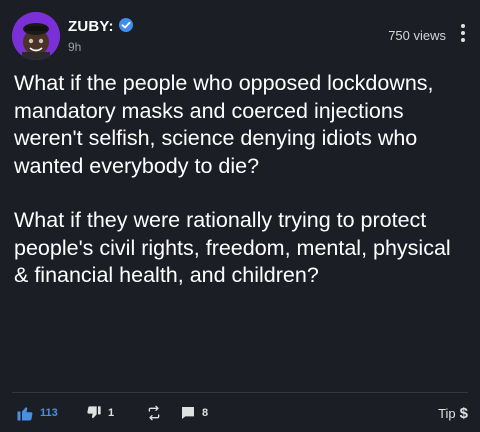 The height and width of the screenshot is (432, 480). I want to click on like-button: 113, so click(37, 413).